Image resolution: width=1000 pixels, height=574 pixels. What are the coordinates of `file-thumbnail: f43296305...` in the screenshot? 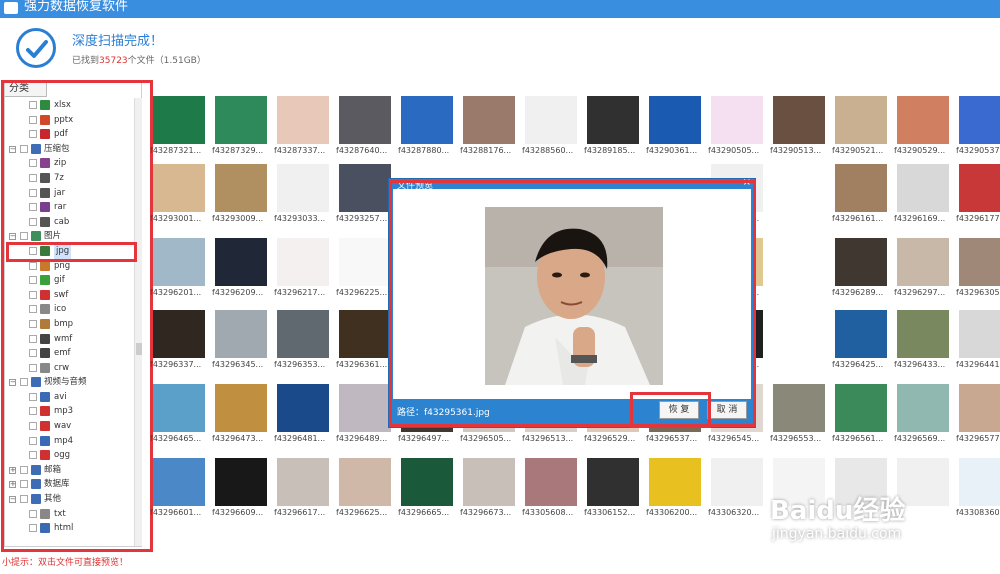 It's located at (978, 274).